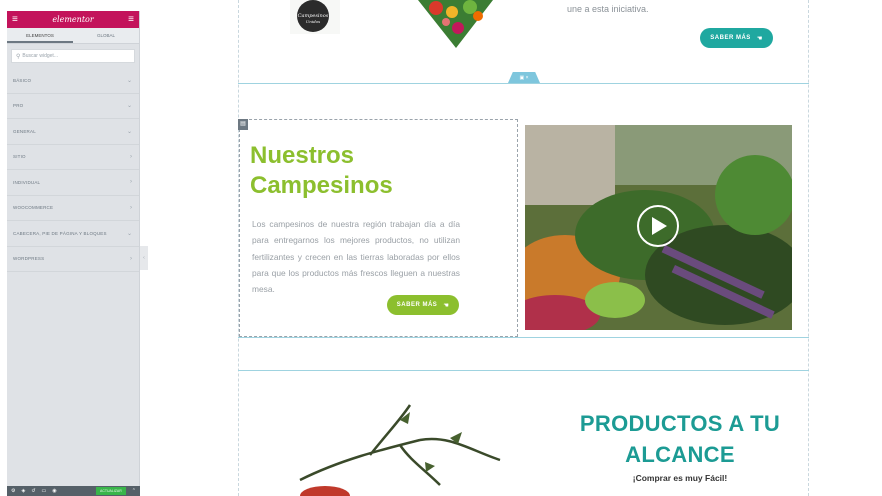 The image size is (882, 496). I want to click on section-border-top, so click(523, 83).